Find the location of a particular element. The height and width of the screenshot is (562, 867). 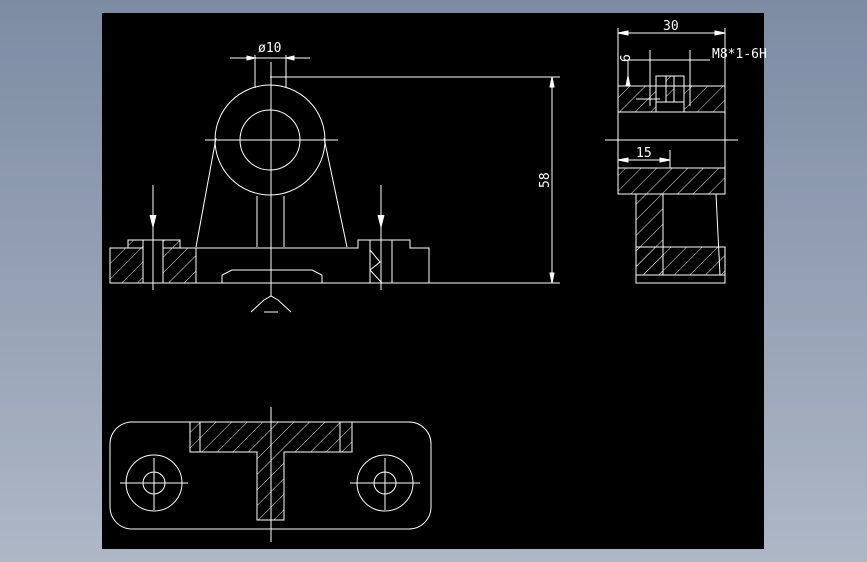

right-section-hatch is located at coordinates (179, 265).